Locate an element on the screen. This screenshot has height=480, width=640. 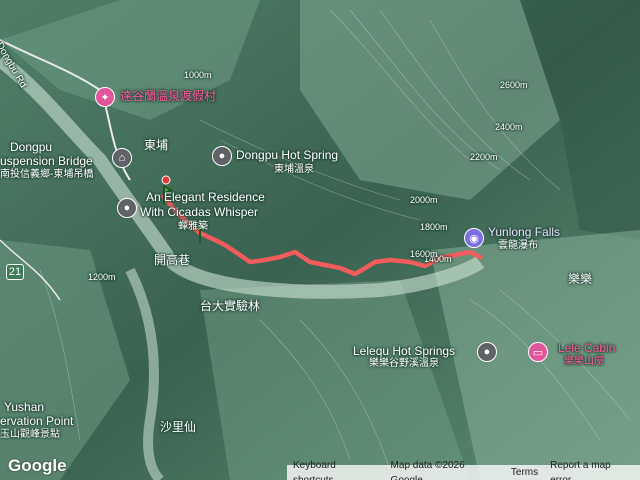
contour-label: 1200m is located at coordinates (102, 277).